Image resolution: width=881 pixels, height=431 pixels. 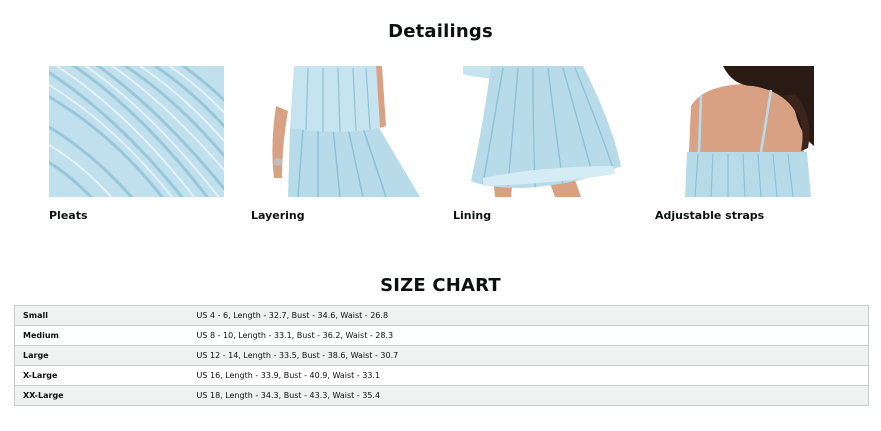 What do you see at coordinates (344, 131) in the screenshot?
I see `layering-image` at bounding box center [344, 131].